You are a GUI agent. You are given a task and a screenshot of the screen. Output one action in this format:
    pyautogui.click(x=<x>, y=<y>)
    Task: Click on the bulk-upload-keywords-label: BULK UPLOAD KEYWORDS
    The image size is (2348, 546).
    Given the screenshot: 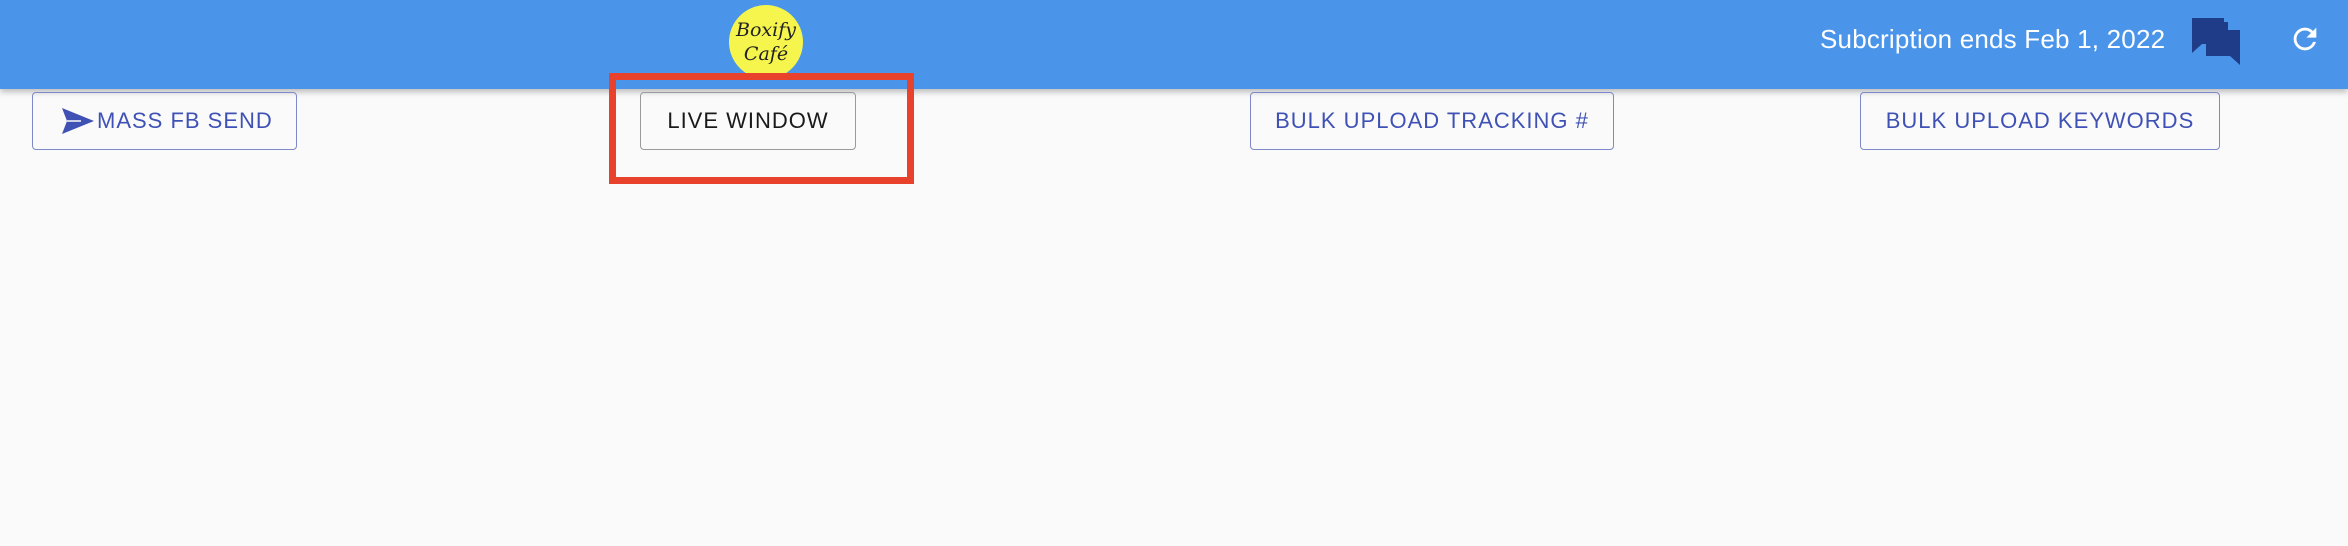 What is the action you would take?
    pyautogui.click(x=2040, y=120)
    